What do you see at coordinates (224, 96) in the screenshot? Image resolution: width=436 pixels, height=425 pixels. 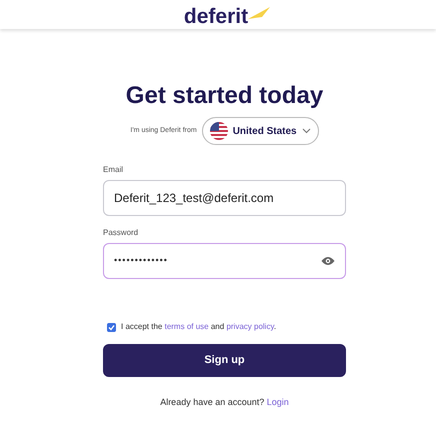 I see `page-title: Get started today` at bounding box center [224, 96].